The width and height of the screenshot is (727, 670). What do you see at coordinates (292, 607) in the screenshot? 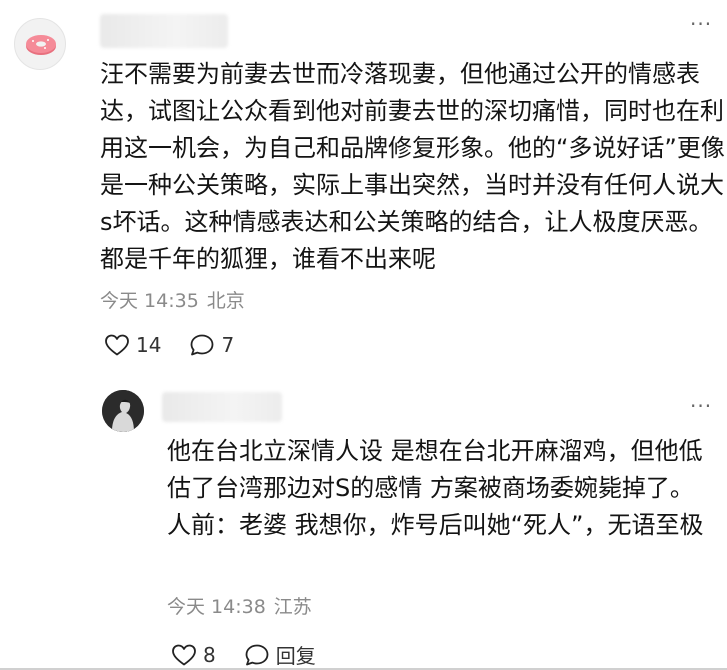
I see `comment-location: 江苏` at bounding box center [292, 607].